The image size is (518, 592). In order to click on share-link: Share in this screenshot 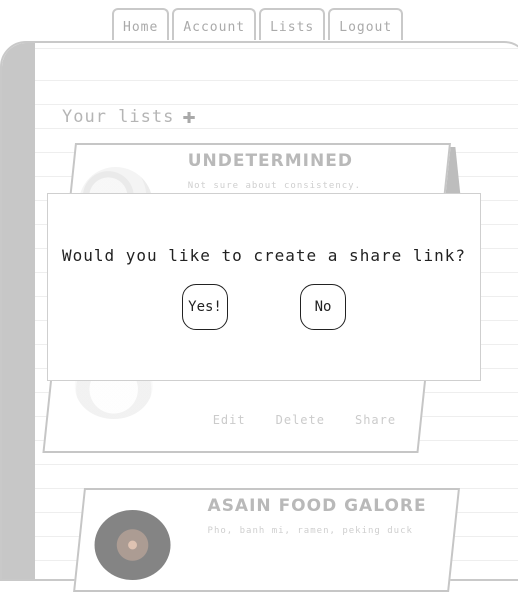, I will do `click(375, 420)`.